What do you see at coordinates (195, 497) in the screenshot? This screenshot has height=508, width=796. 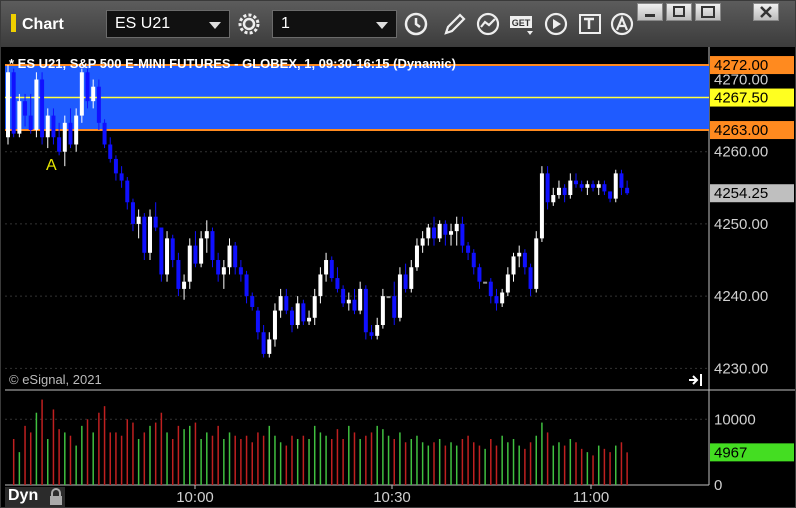 I see `time-tick-label: 10:00` at bounding box center [195, 497].